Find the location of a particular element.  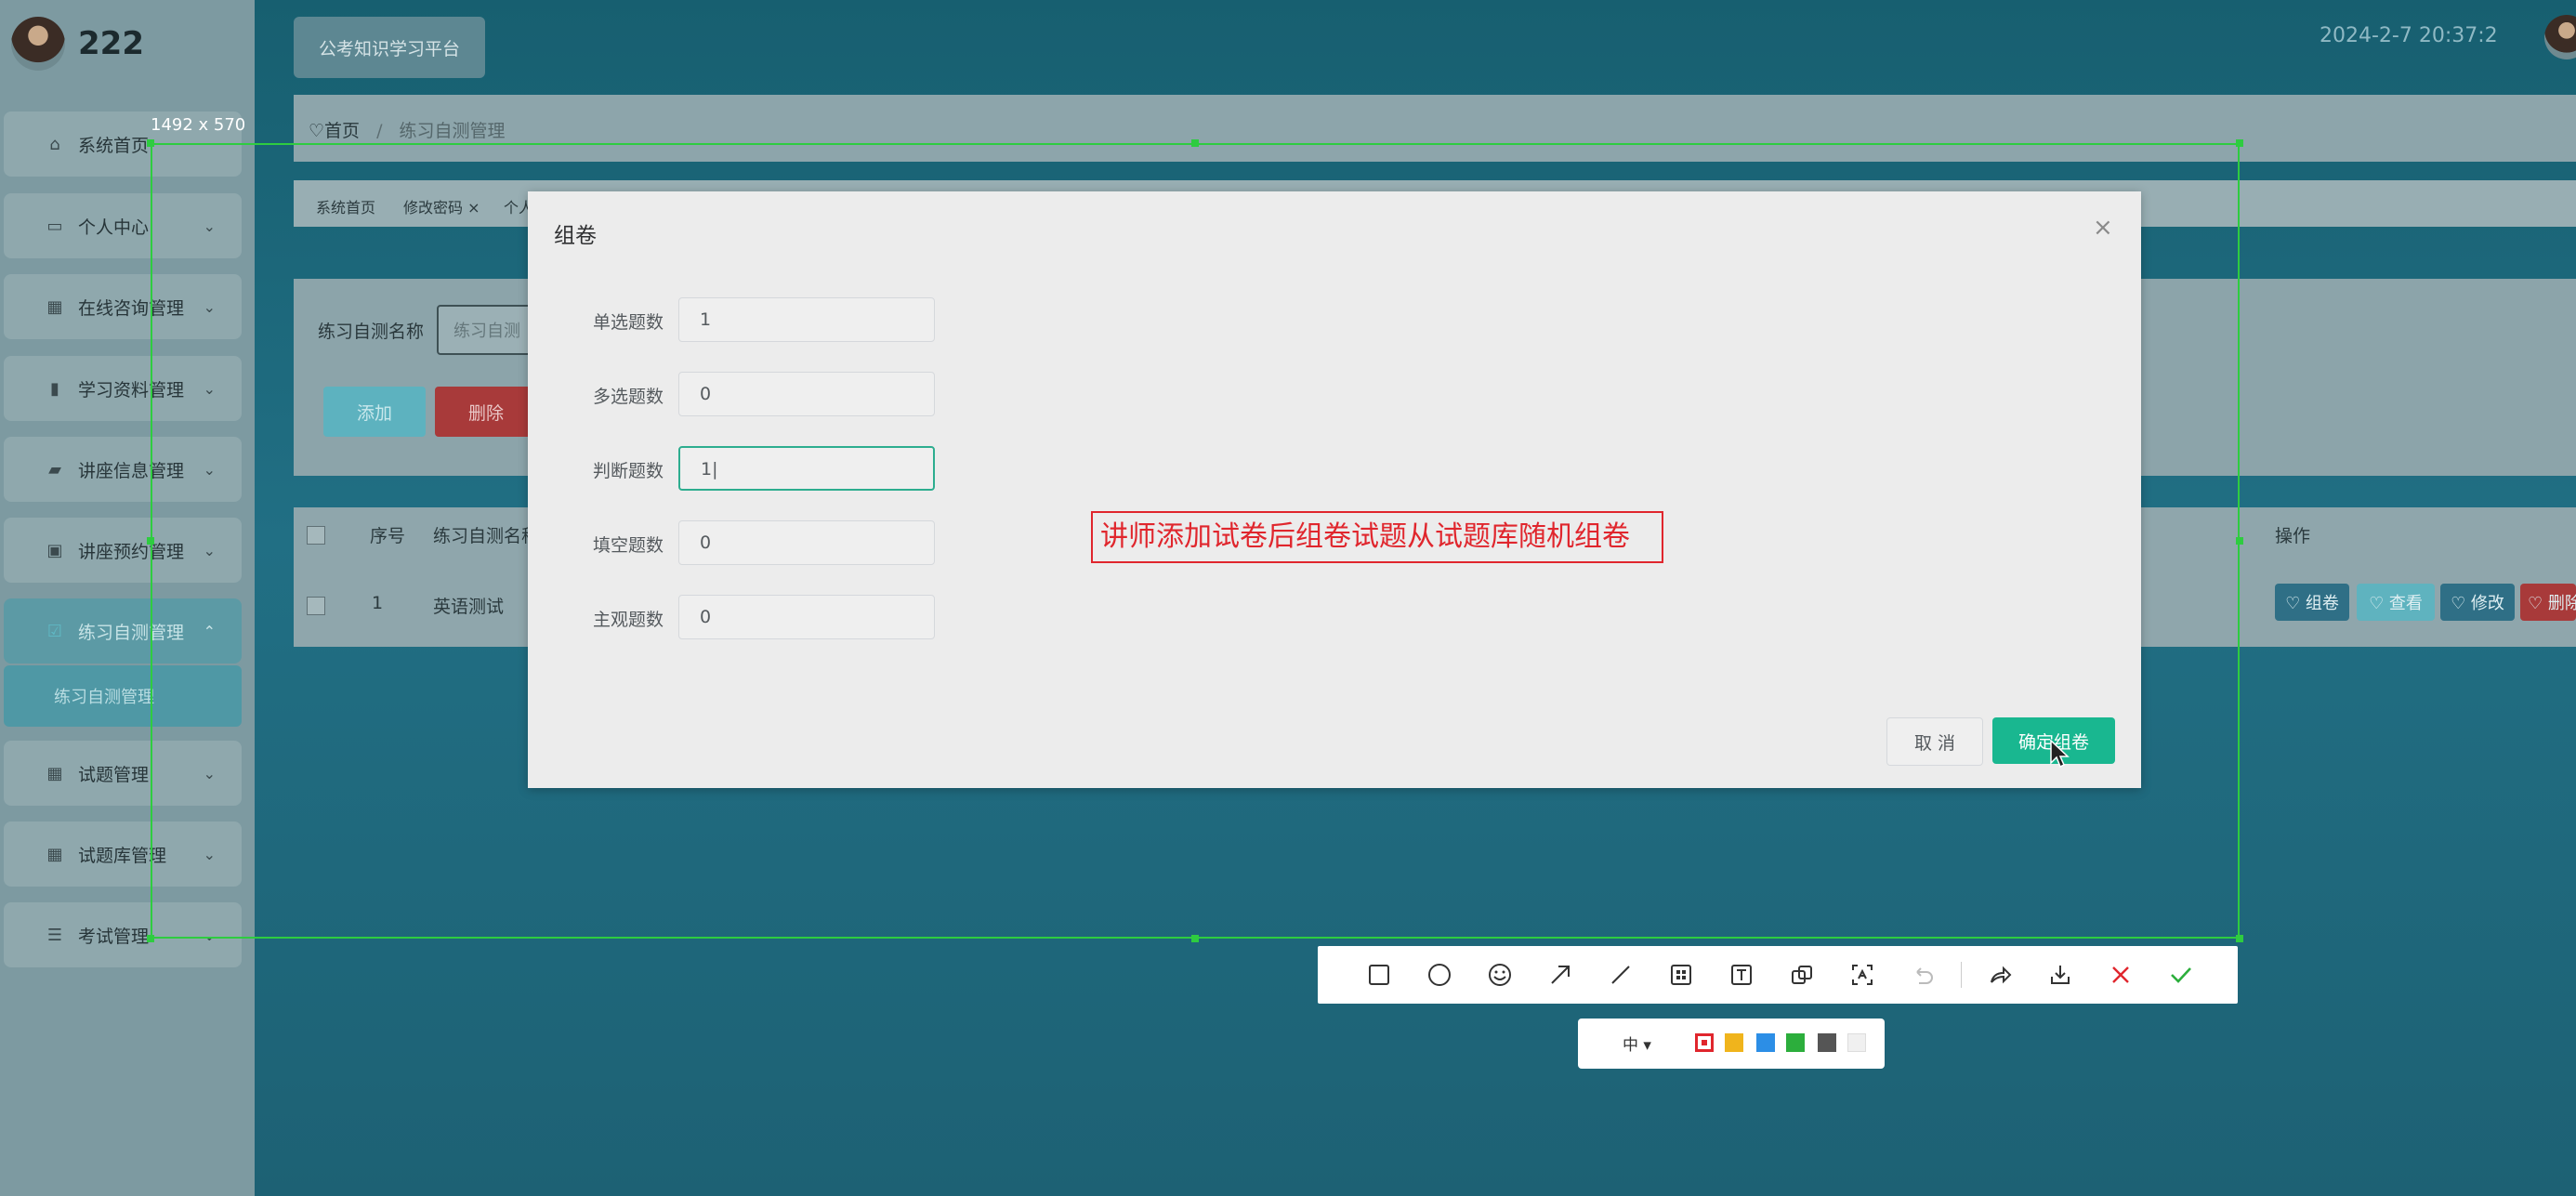

single-choice-label: 单选题数 is located at coordinates (628, 322).